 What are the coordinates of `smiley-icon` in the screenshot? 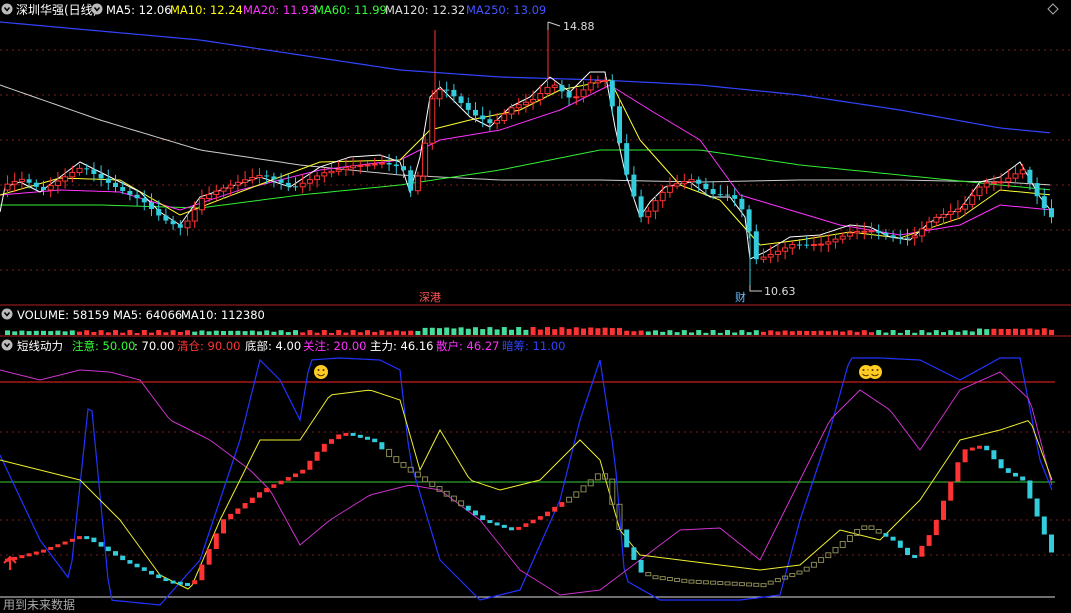 It's located at (875, 372).